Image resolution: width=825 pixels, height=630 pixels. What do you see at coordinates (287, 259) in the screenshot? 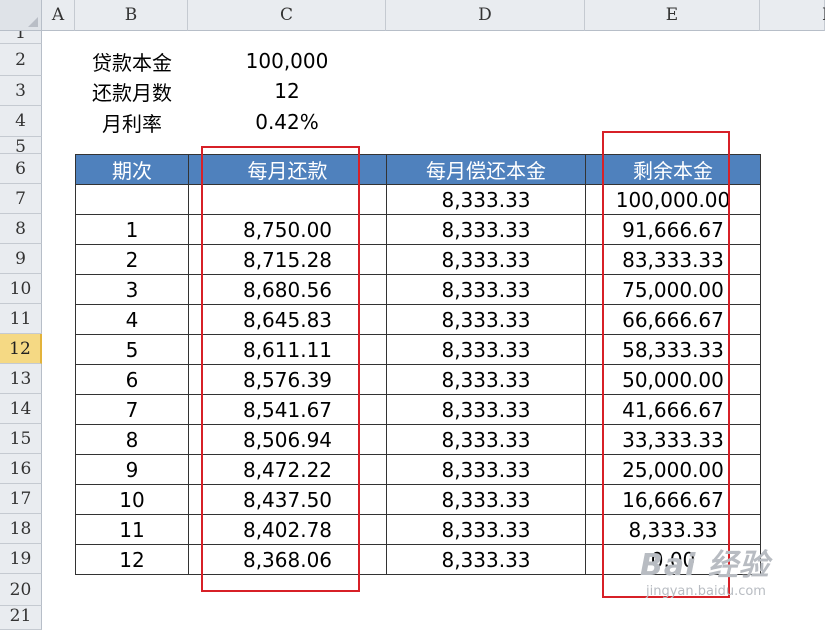
I see `monthly-payment-cell: 8,715.28` at bounding box center [287, 259].